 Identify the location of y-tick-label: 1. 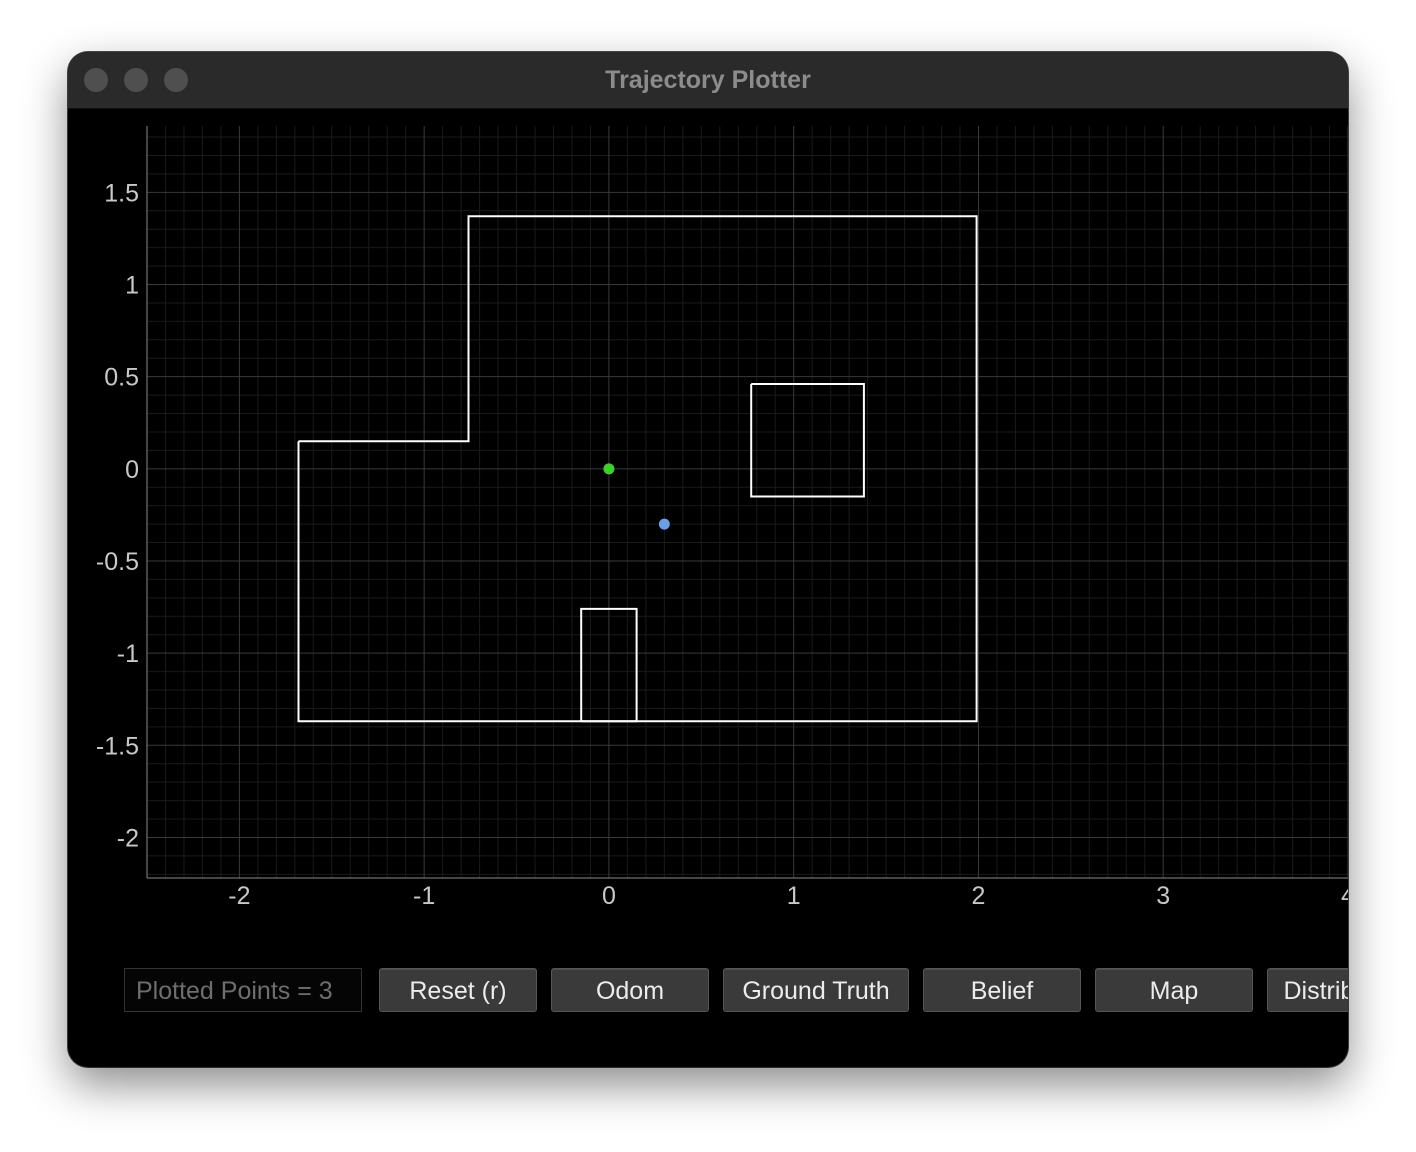
(132, 286).